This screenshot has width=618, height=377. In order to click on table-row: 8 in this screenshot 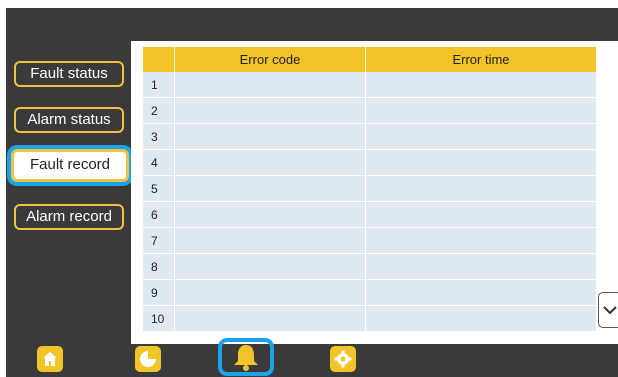, I will do `click(370, 266)`.